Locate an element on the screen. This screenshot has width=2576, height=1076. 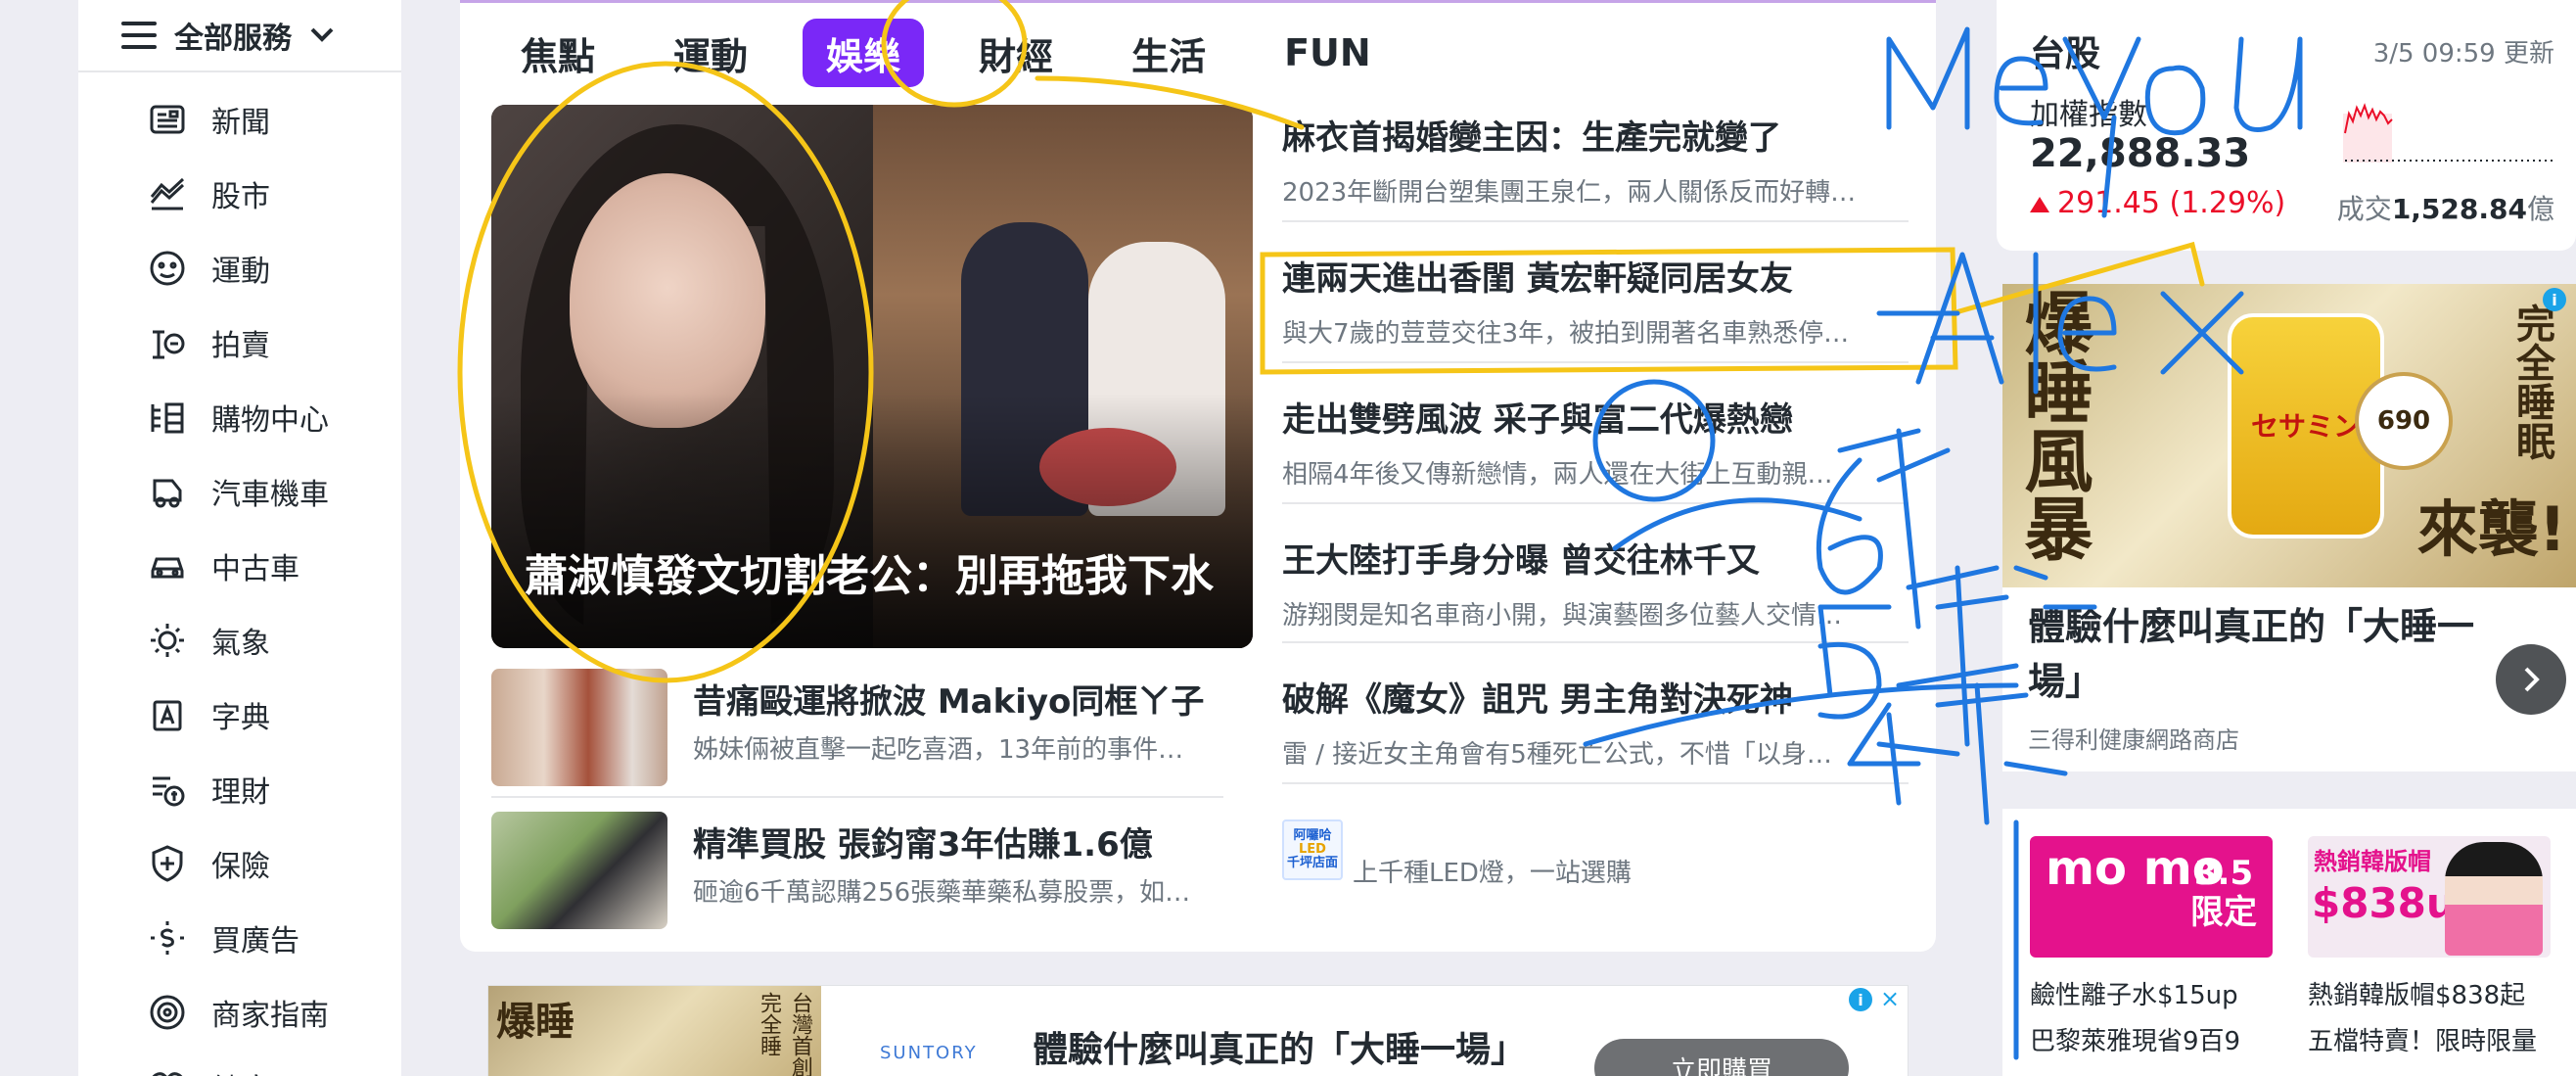
sidebar-item-label: 汽車機車 is located at coordinates (270, 495).